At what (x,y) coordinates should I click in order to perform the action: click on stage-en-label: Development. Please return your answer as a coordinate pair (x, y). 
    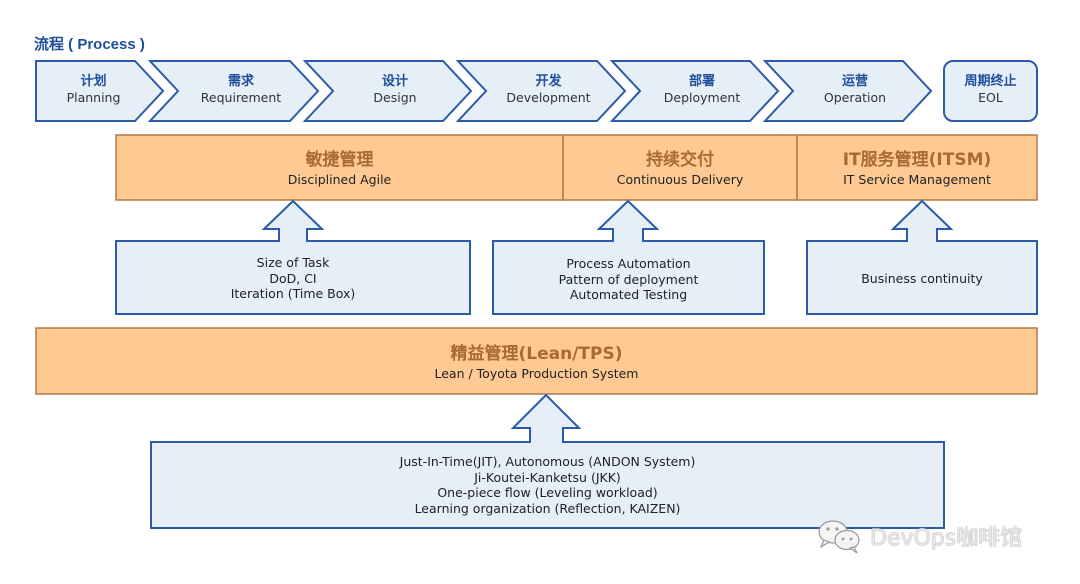
    Looking at the image, I should click on (548, 97).